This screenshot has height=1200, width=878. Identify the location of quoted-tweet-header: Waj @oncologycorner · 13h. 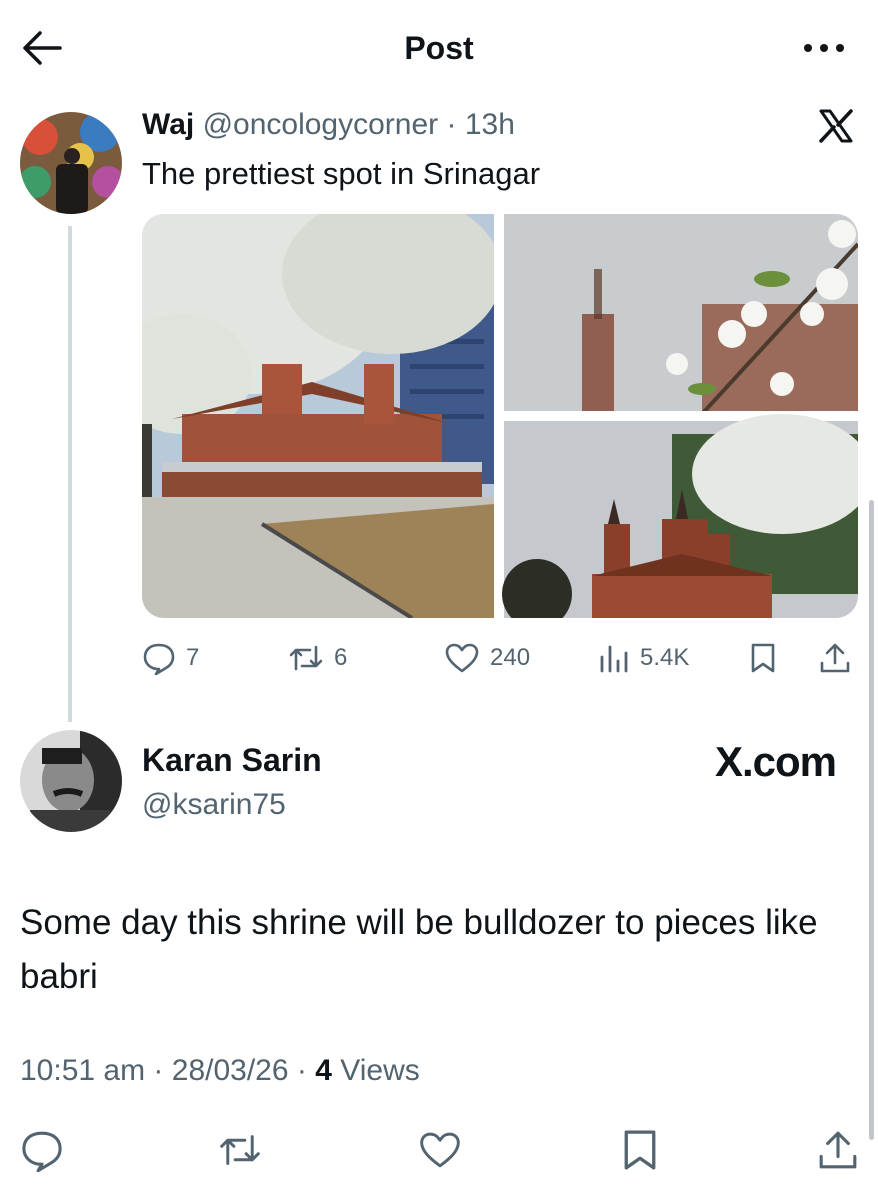
(328, 125).